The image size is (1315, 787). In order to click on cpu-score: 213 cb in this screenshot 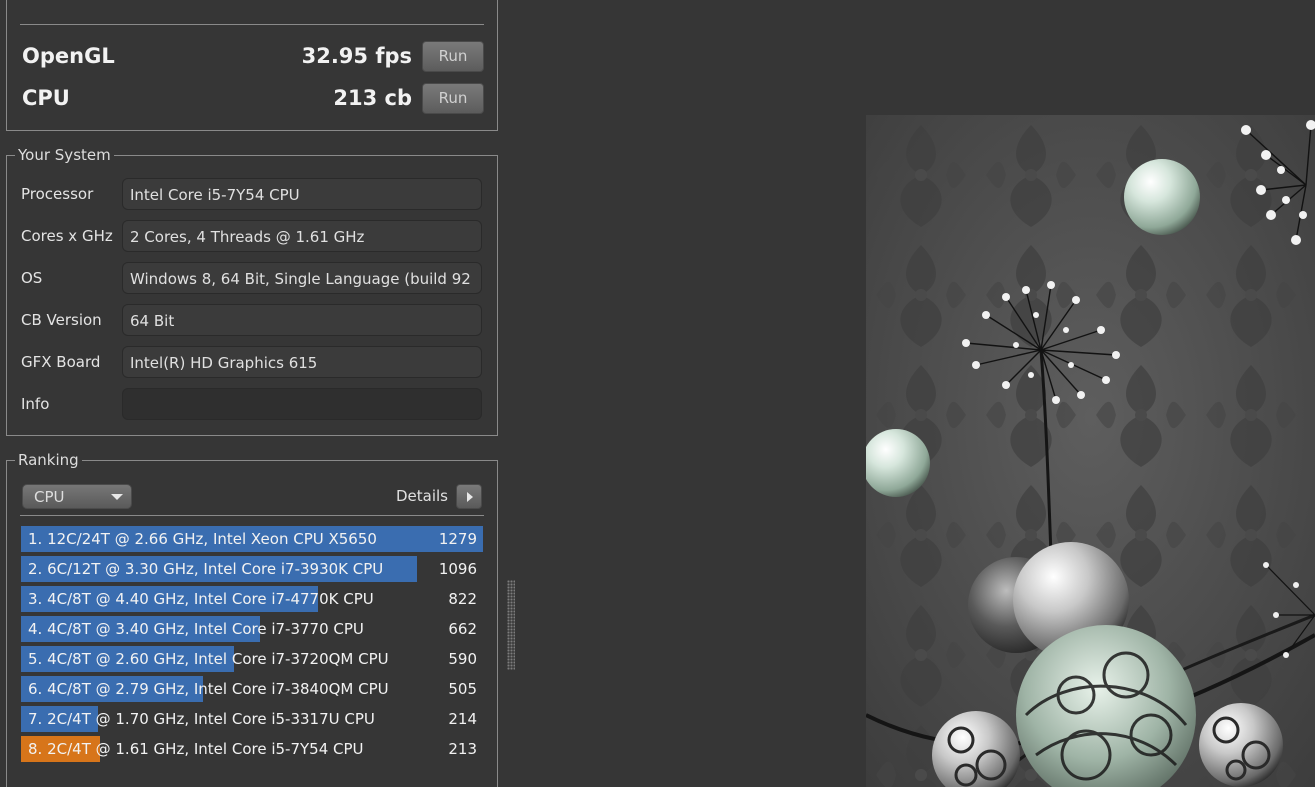, I will do `click(372, 98)`.